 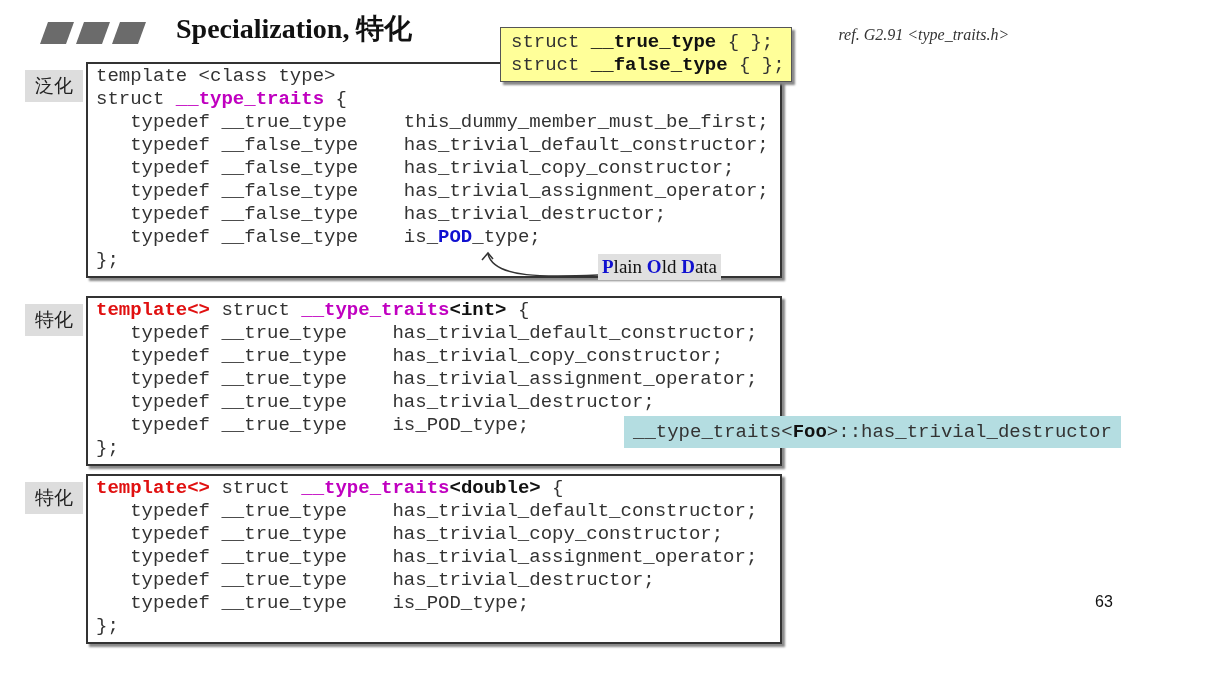 I want to click on code-line: template <class type>, so click(x=216, y=76).